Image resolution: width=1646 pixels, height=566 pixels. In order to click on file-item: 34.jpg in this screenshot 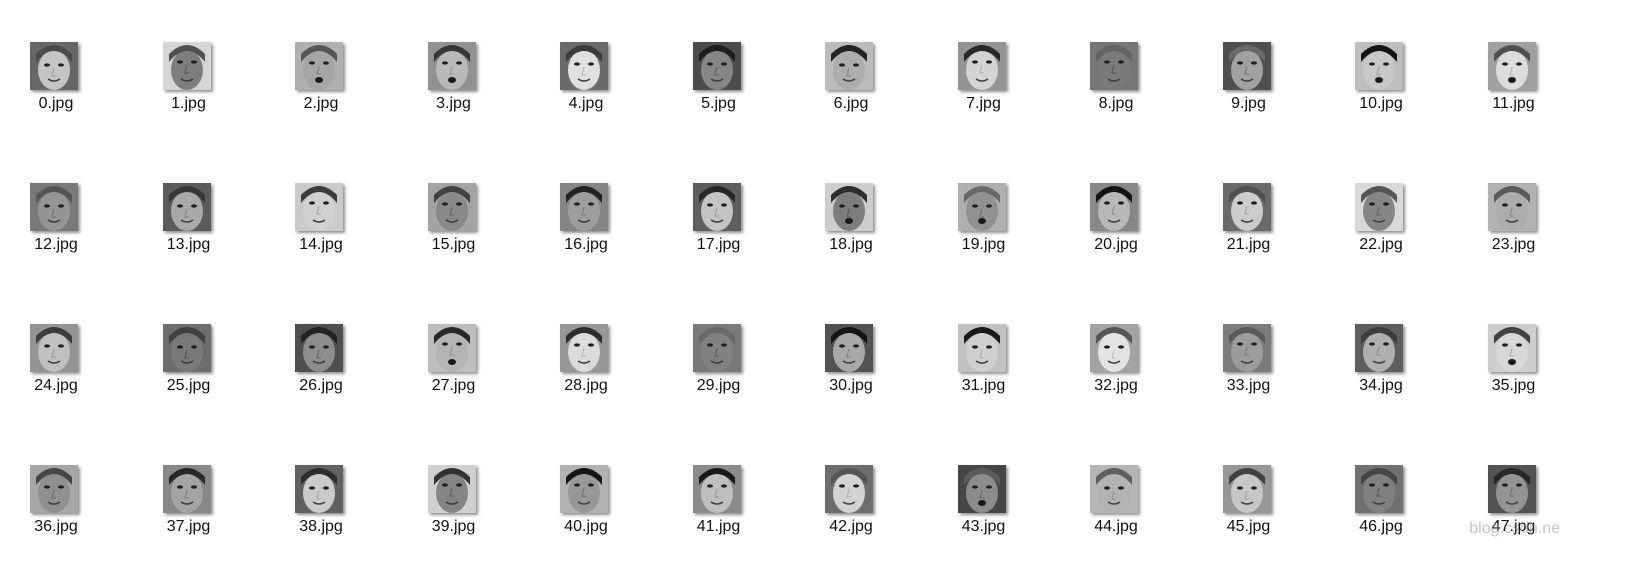, I will do `click(1381, 337)`.